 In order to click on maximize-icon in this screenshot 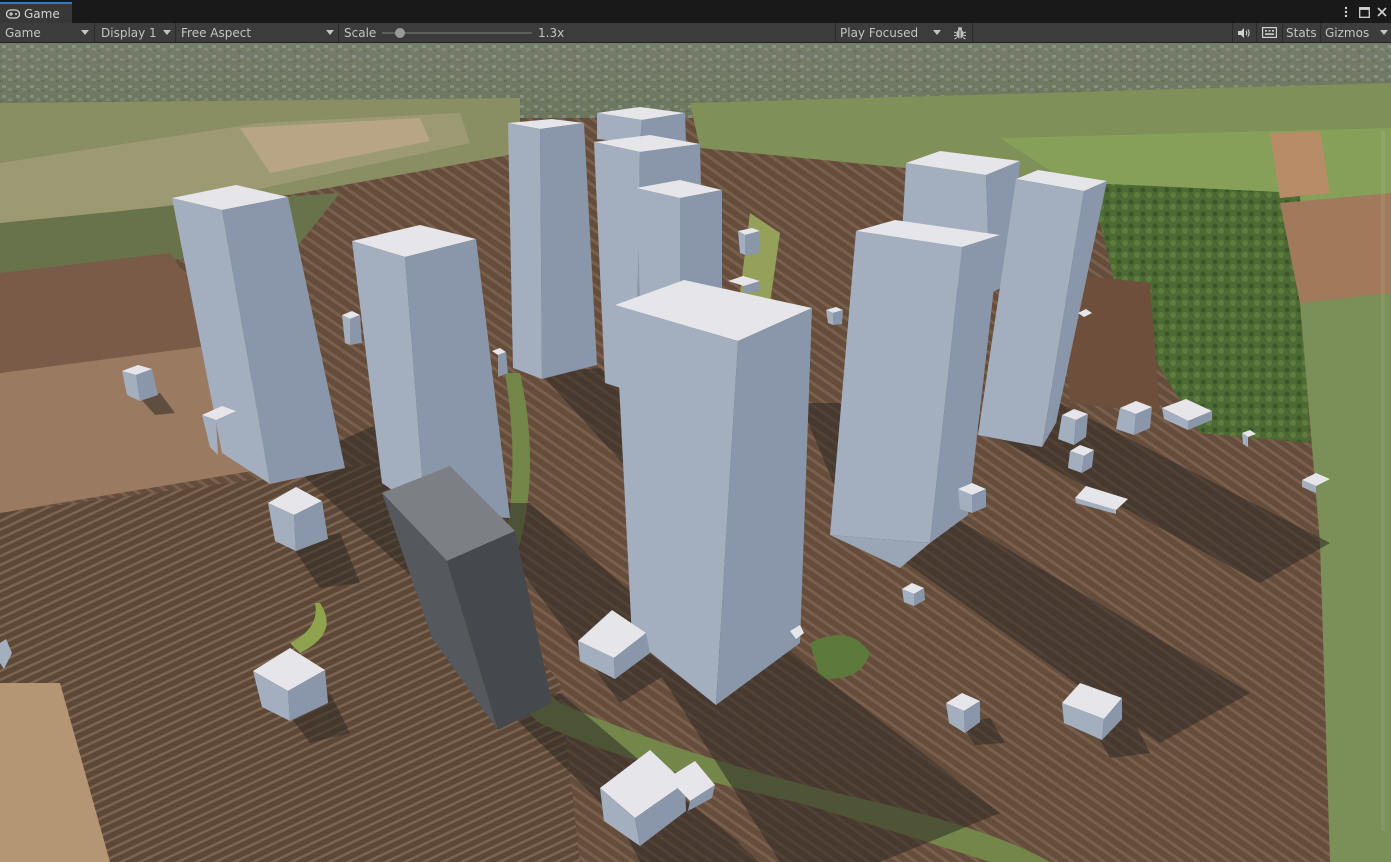, I will do `click(1364, 12)`.